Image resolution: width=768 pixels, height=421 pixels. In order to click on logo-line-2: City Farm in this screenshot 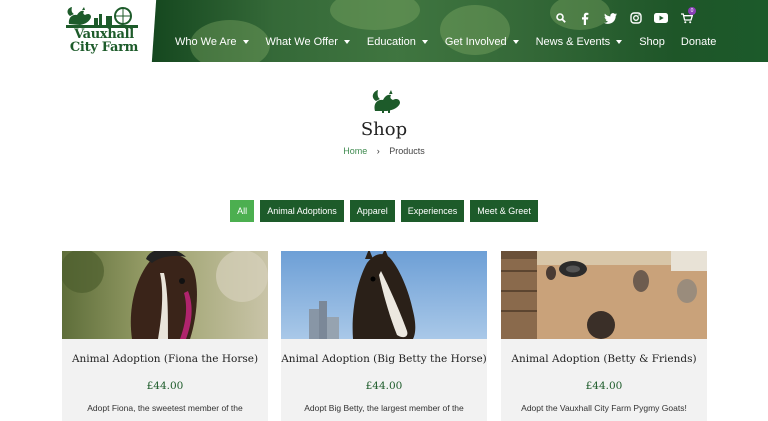, I will do `click(104, 47)`.